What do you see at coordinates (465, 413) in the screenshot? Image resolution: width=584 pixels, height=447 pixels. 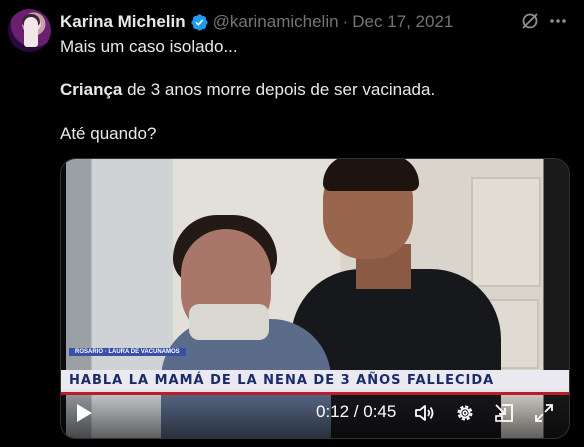 I see `settings-gear-icon` at bounding box center [465, 413].